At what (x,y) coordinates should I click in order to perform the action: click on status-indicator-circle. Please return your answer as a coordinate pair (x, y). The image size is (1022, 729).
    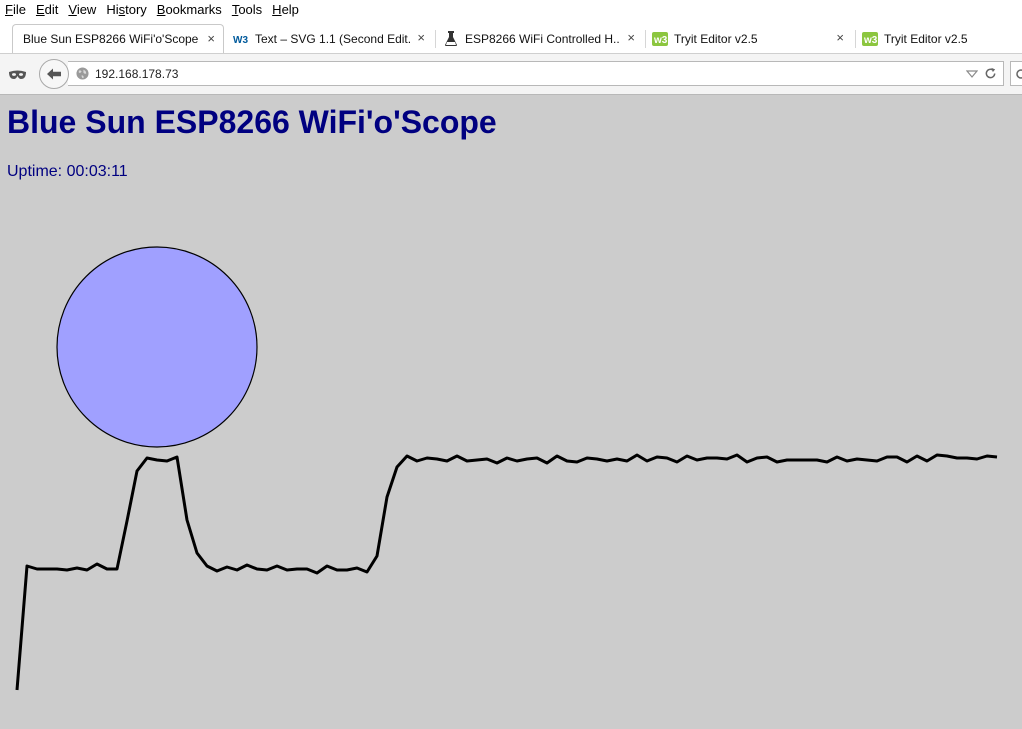
    Looking at the image, I should click on (157, 347).